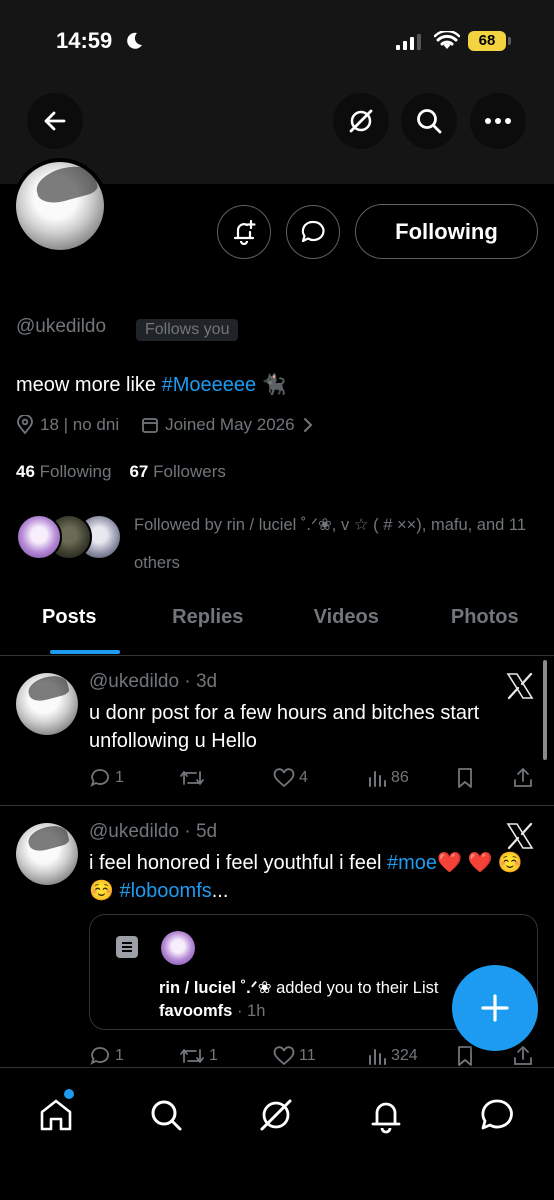 The width and height of the screenshot is (554, 1200). I want to click on post-header: @ukedildo · 3d, so click(153, 682).